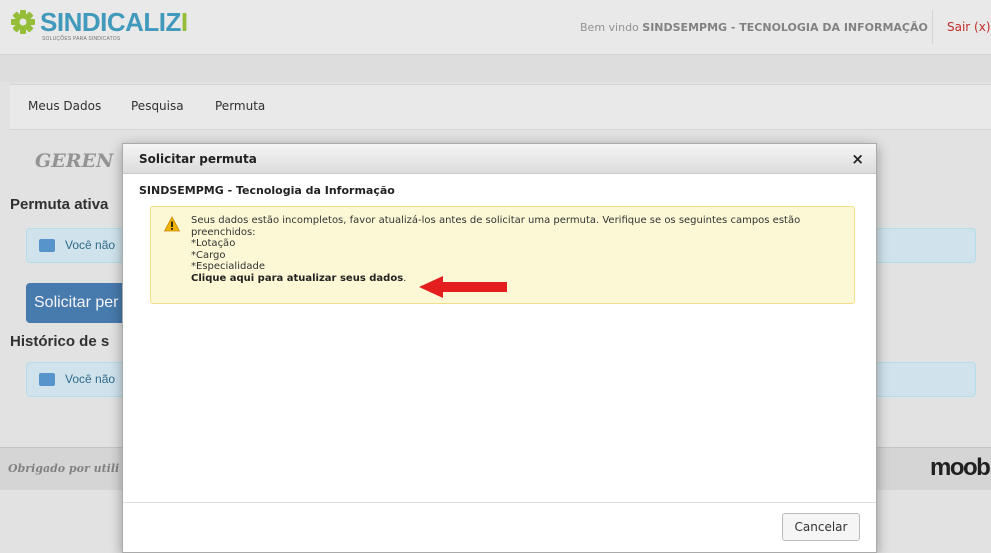 The image size is (991, 553). Describe the element at coordinates (223, 232) in the screenshot. I see `alert-line-2: preenchidos:` at that location.